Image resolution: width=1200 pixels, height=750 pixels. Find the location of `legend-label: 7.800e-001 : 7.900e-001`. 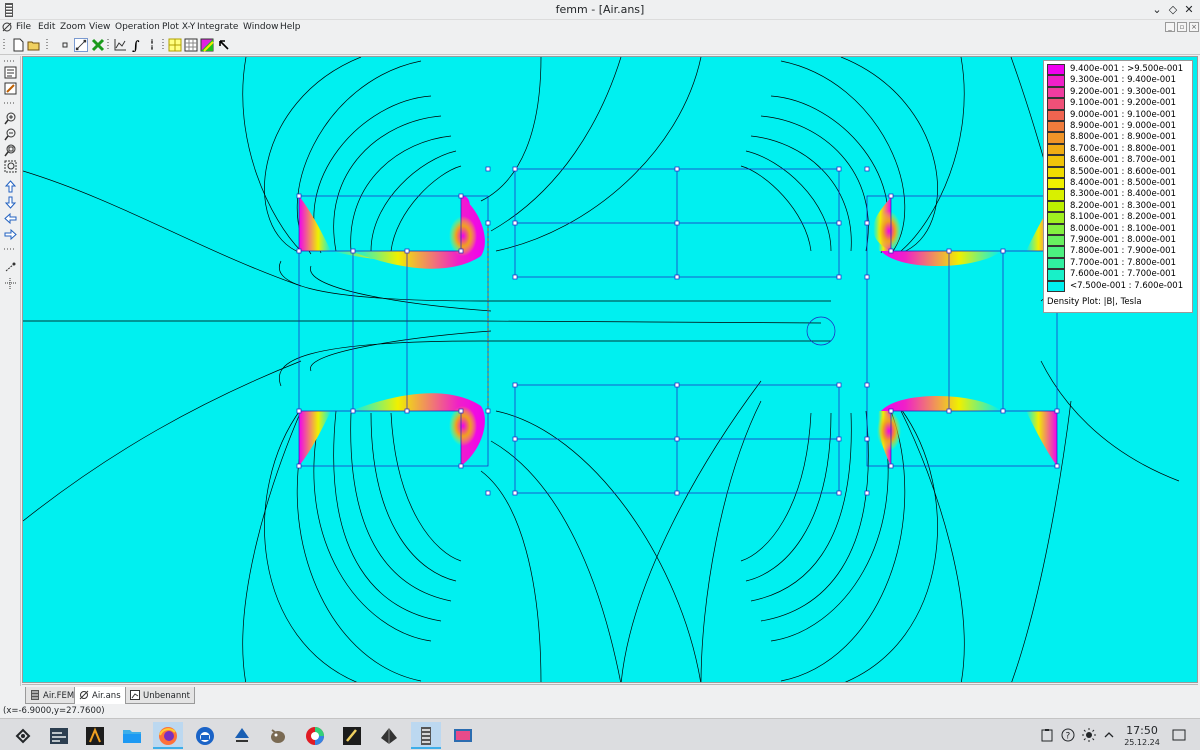

legend-label: 7.800e-001 : 7.900e-001 is located at coordinates (1123, 251).